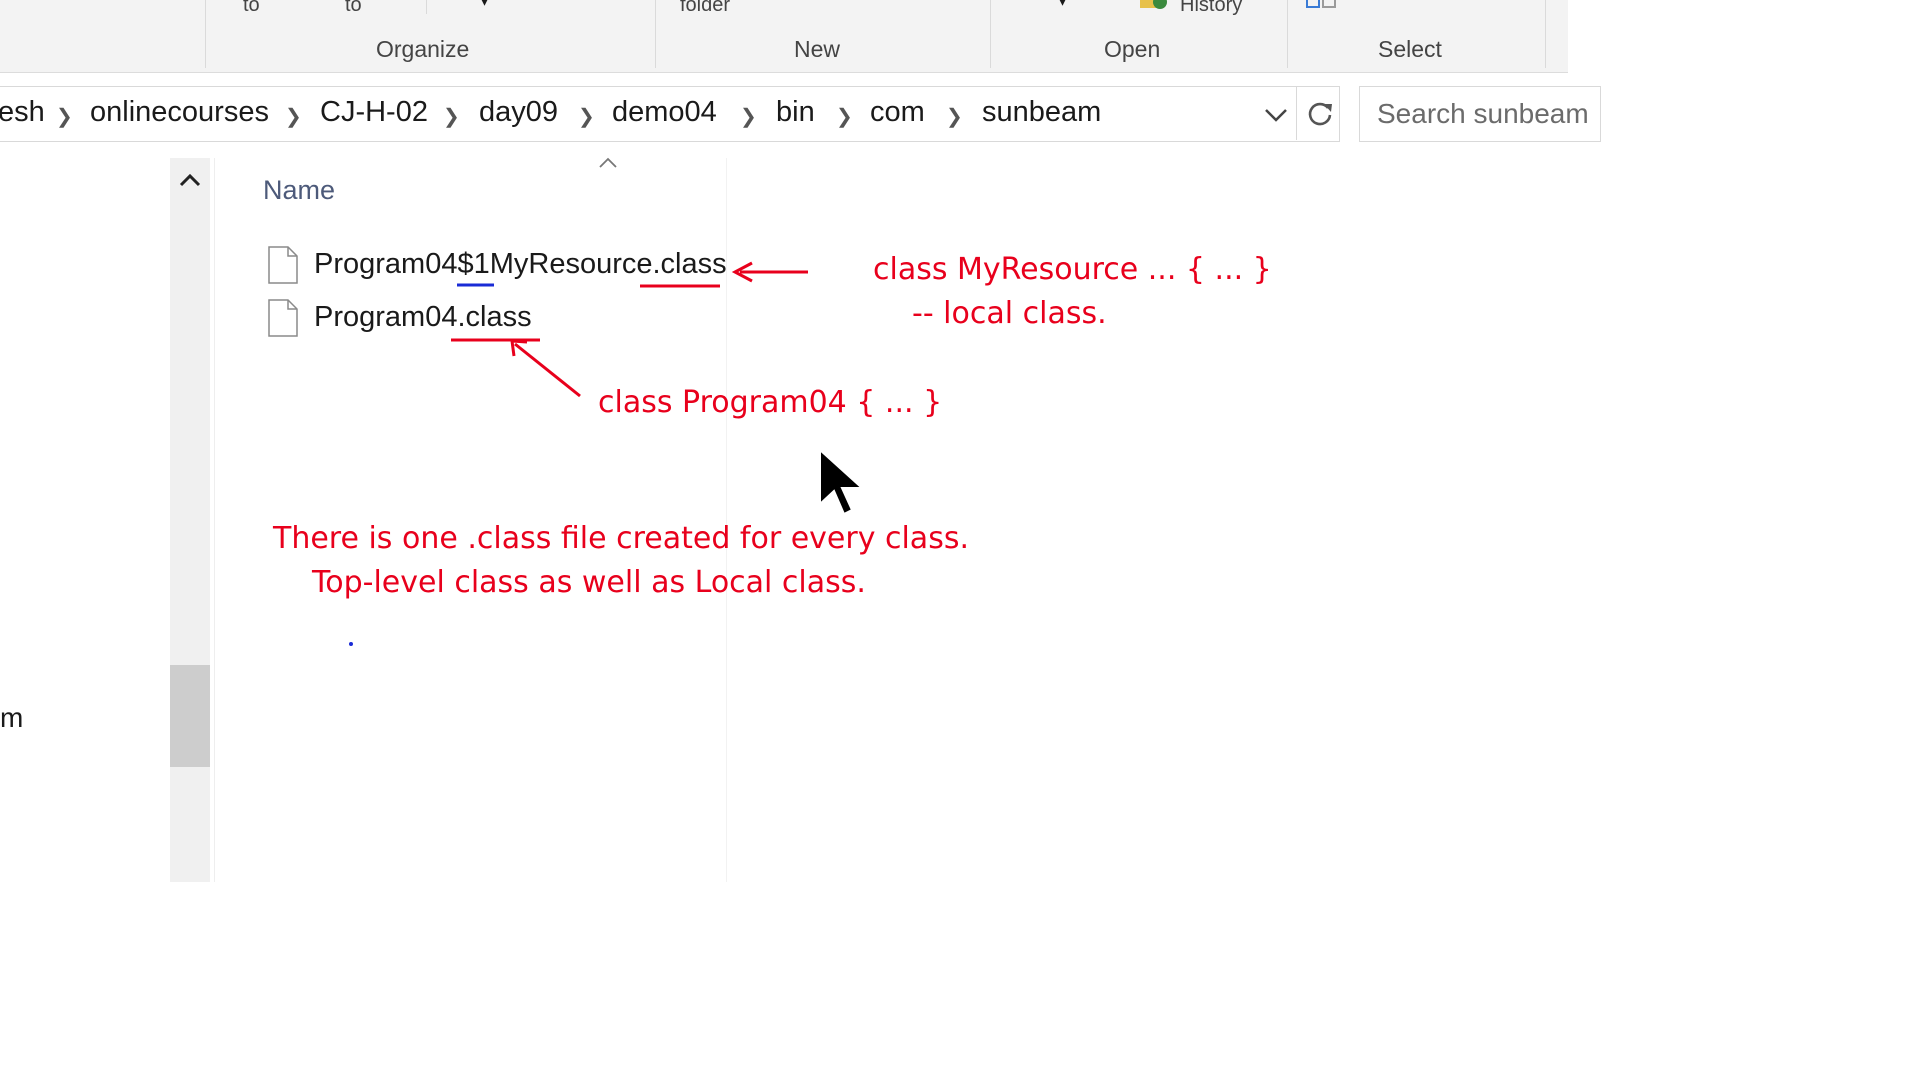  What do you see at coordinates (547, 370) in the screenshot?
I see `arrow-to-top-class` at bounding box center [547, 370].